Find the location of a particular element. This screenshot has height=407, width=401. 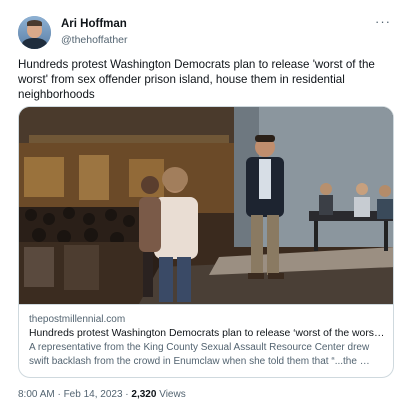

views-label: Views is located at coordinates (171, 394).